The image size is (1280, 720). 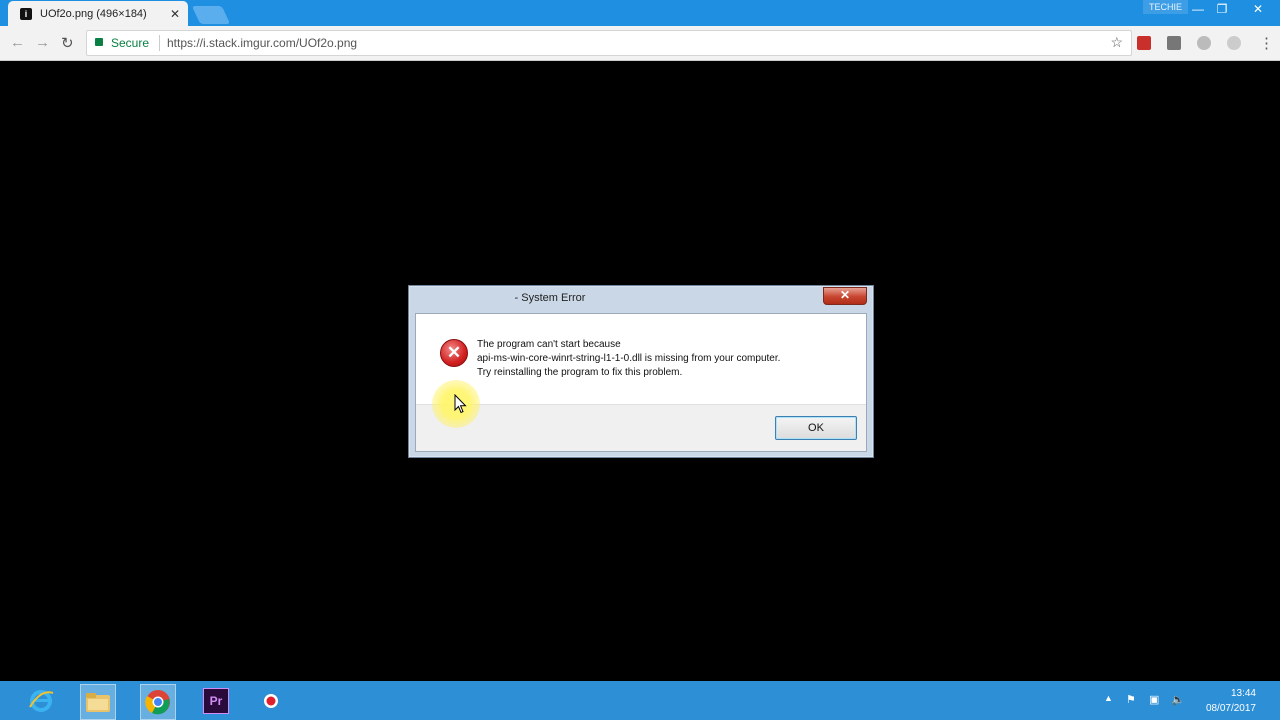 I want to click on recorder-icon, so click(x=271, y=701).